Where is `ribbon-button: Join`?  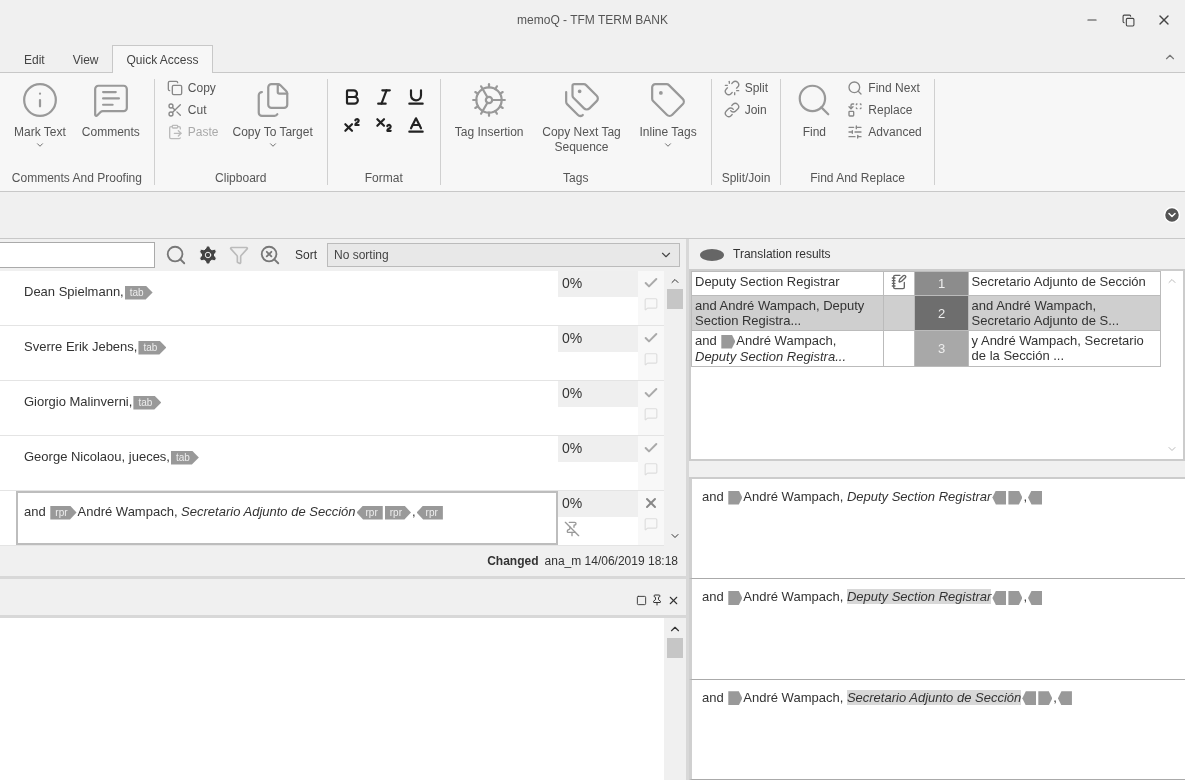 ribbon-button: Join is located at coordinates (745, 110).